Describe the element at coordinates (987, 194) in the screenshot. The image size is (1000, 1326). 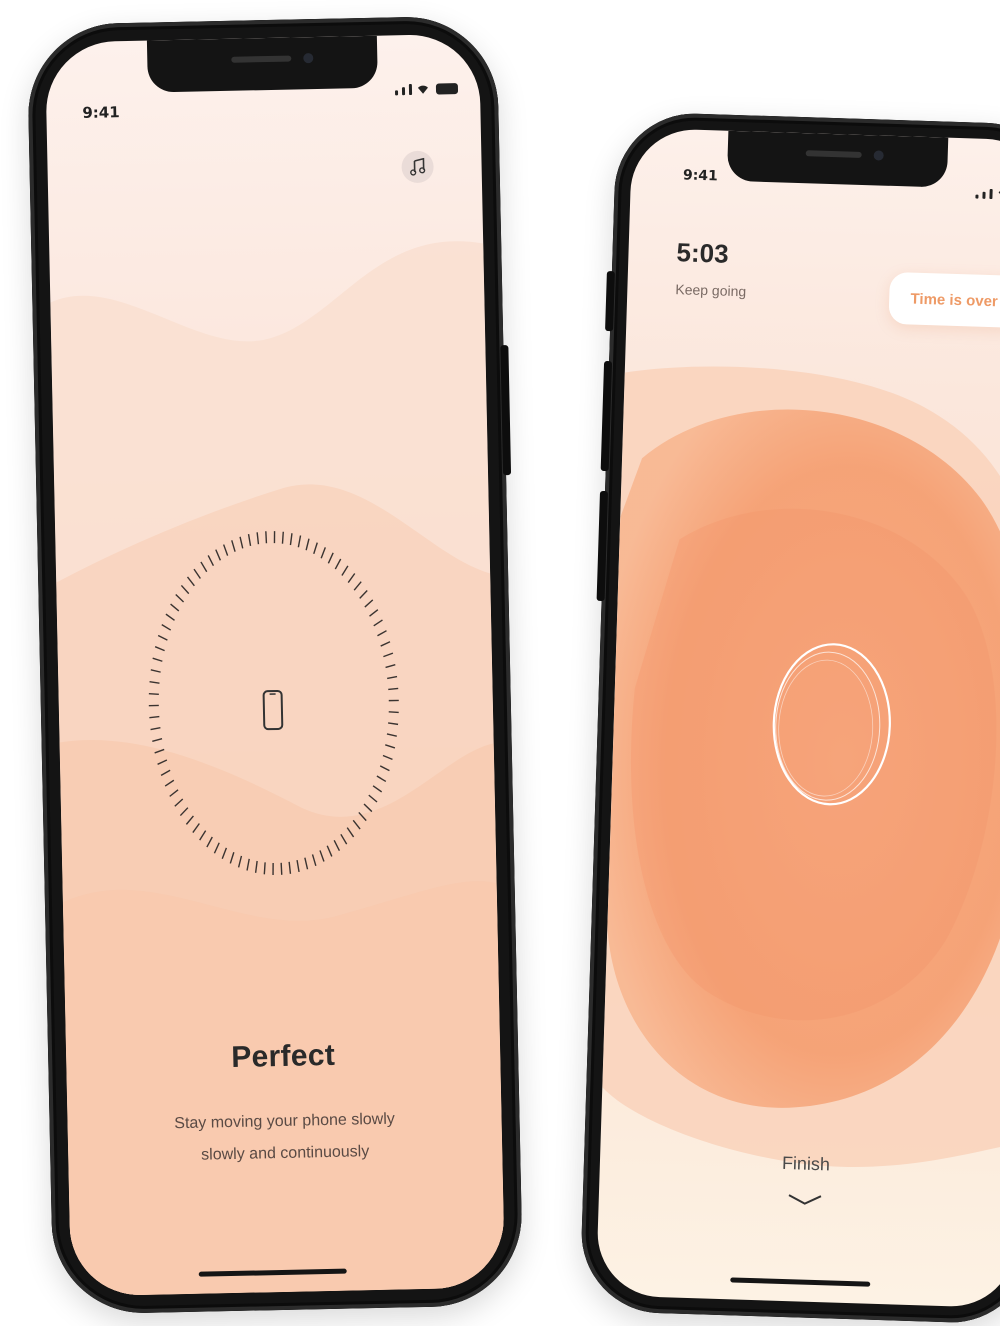
I see `right-status-icons` at that location.